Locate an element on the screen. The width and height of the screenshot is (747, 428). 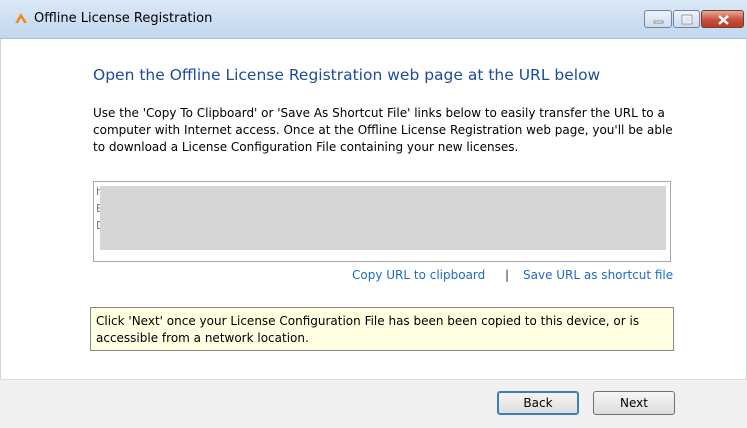
next-button: Next is located at coordinates (634, 403).